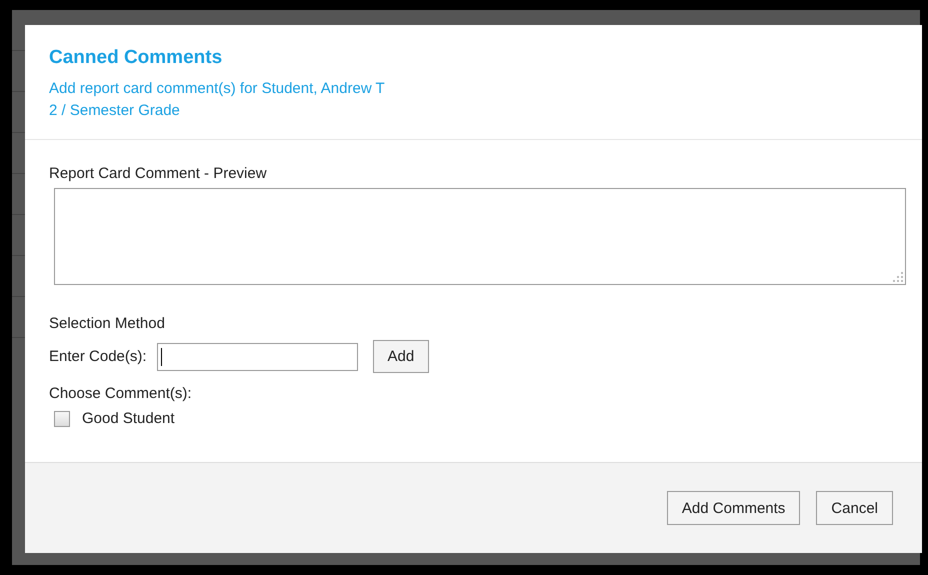  Describe the element at coordinates (136, 58) in the screenshot. I see `dialog-title: Canned Comments` at that location.